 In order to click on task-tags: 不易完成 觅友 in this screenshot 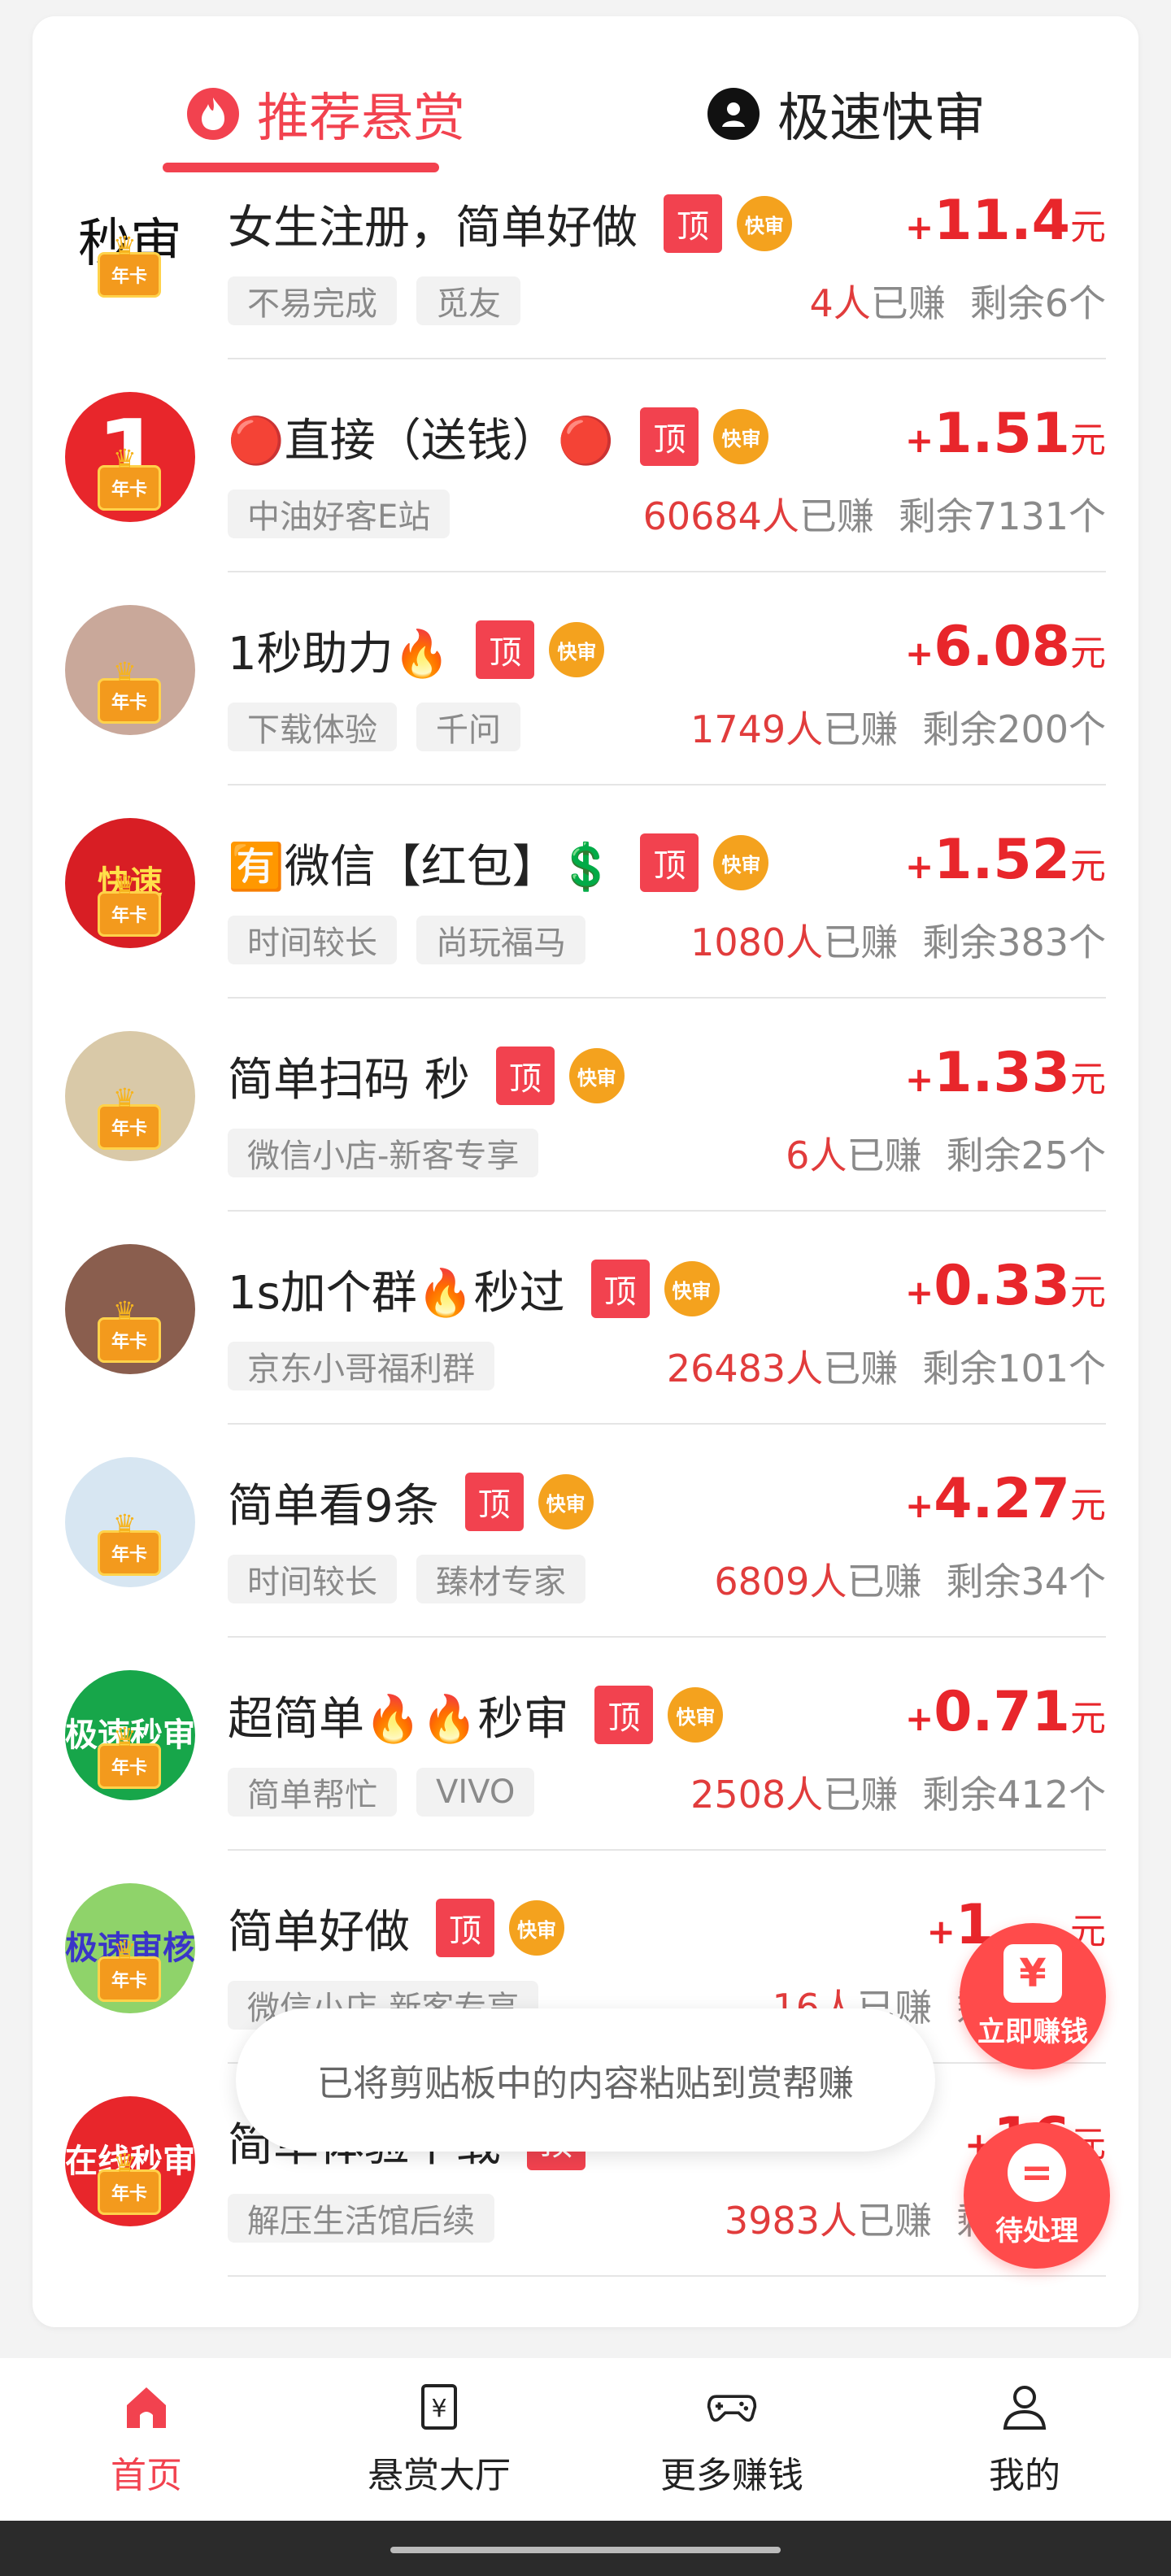, I will do `click(384, 300)`.